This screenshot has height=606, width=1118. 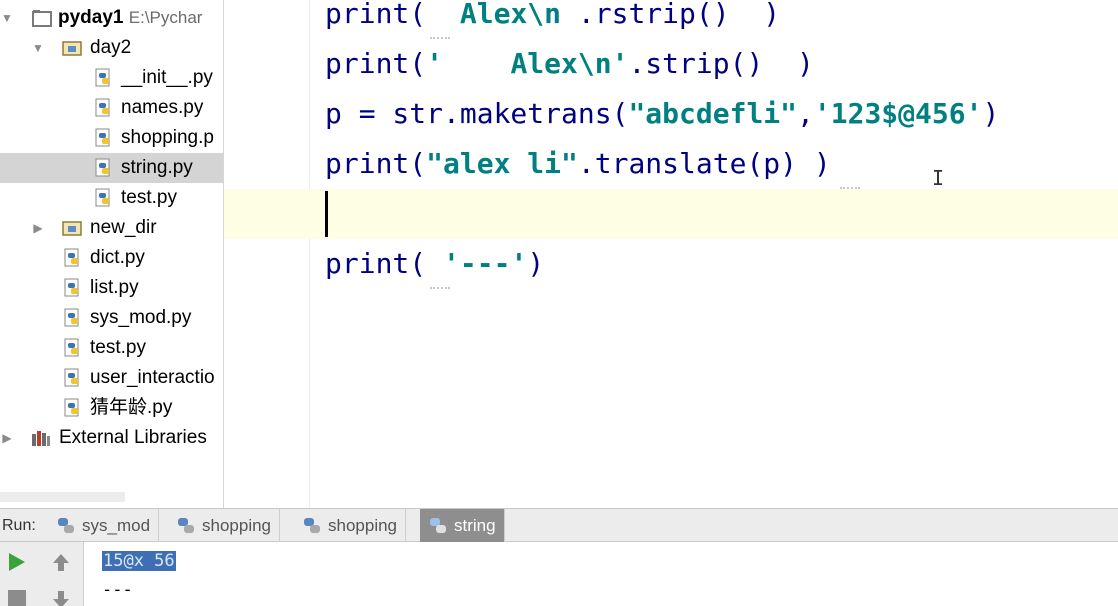 What do you see at coordinates (111, 168) in the screenshot?
I see `tree-item-file-selected: string.py` at bounding box center [111, 168].